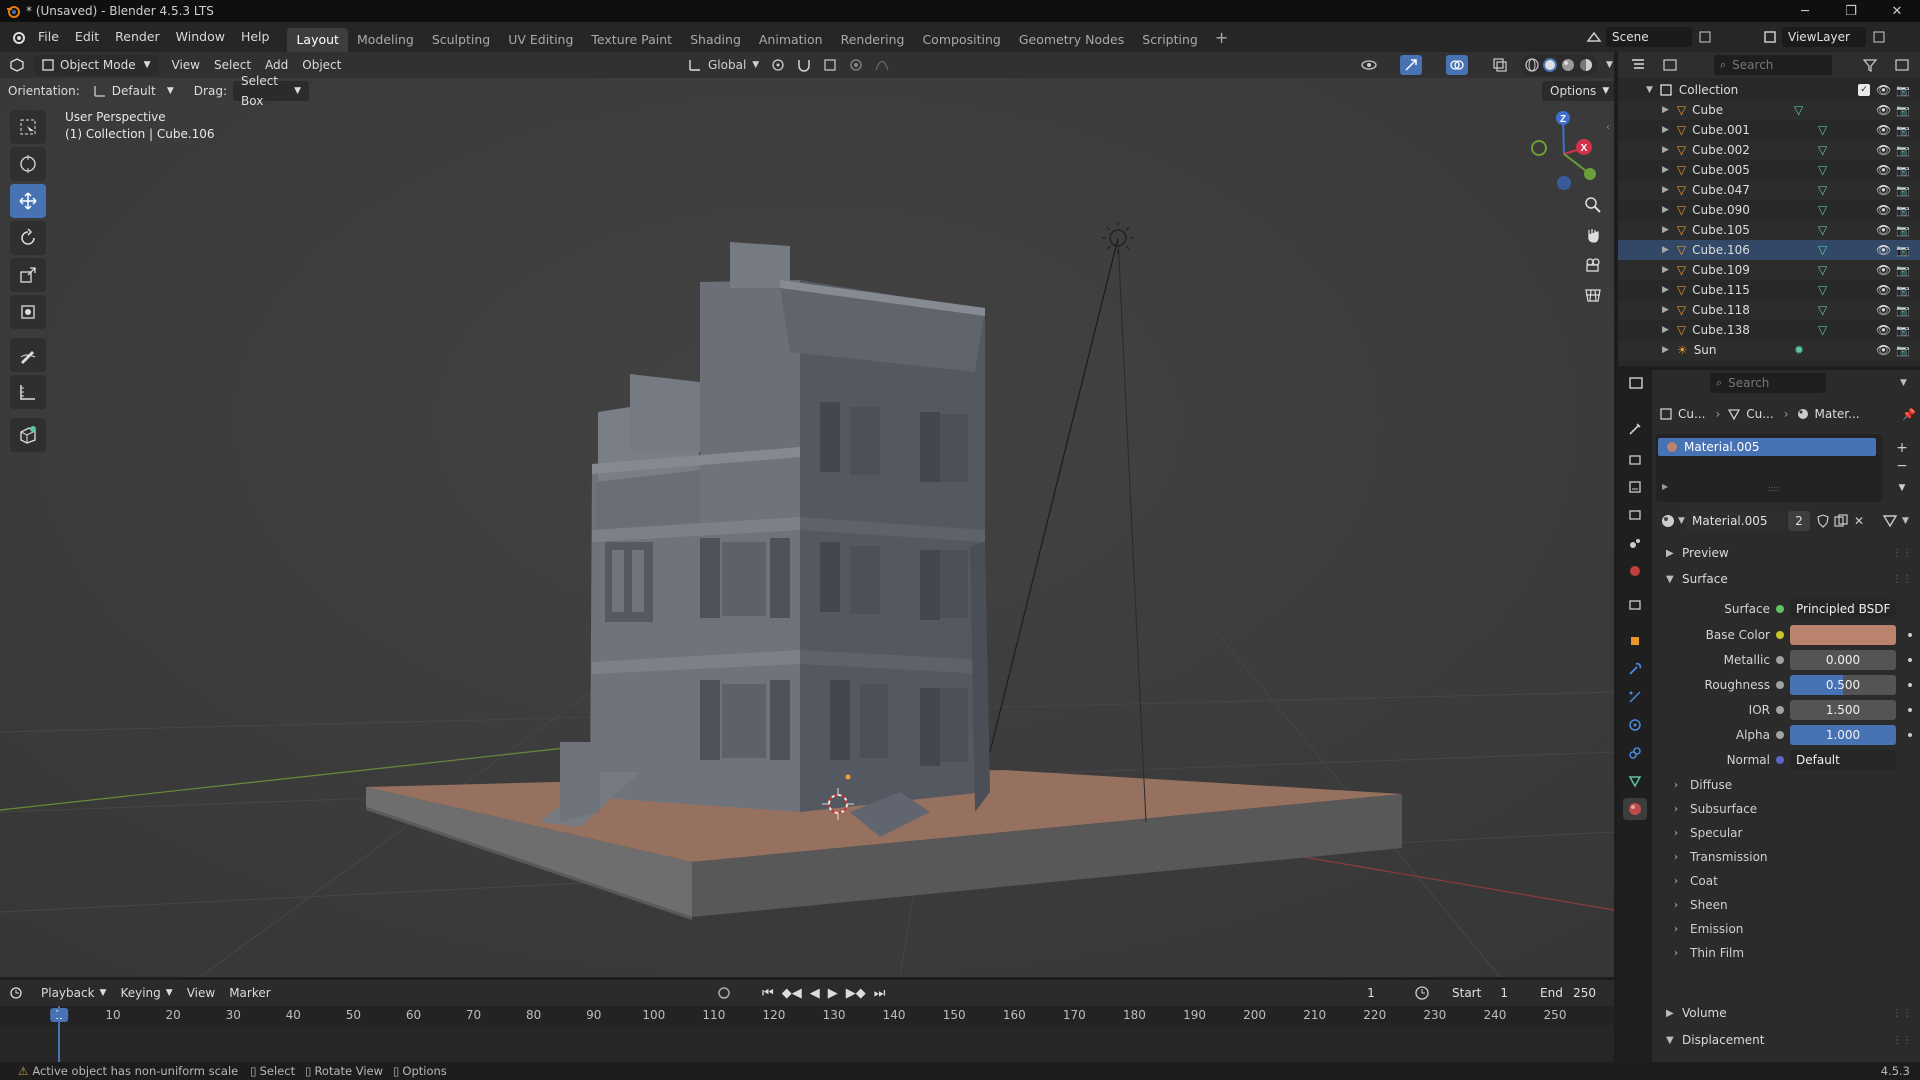 The height and width of the screenshot is (1080, 1920). I want to click on snap-magnet-icon, so click(804, 65).